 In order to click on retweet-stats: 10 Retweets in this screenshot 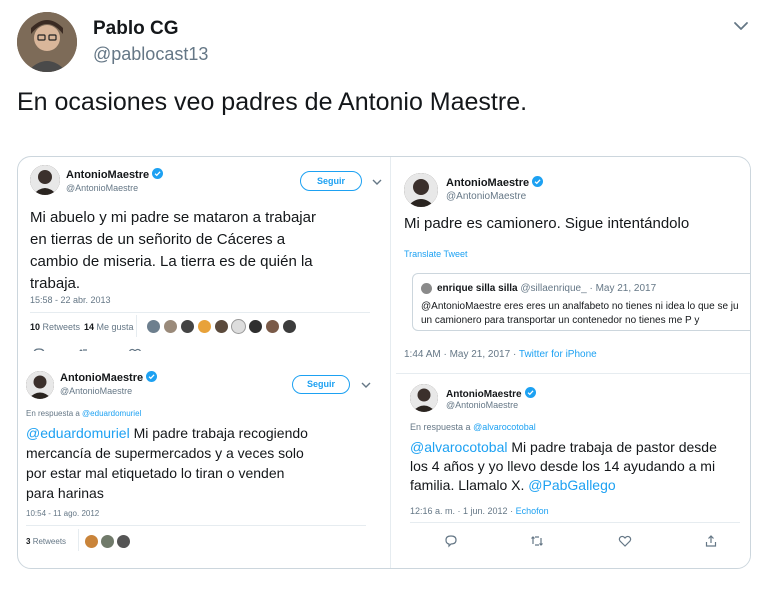, I will do `click(55, 327)`.